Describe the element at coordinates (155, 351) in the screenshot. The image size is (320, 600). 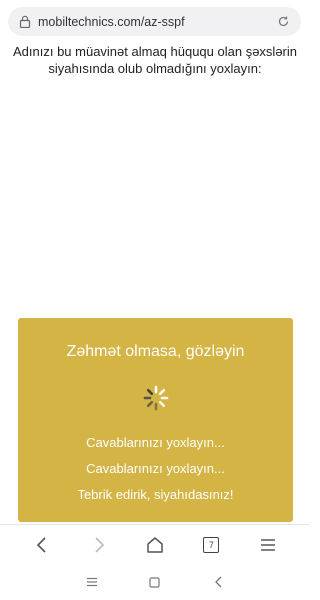
I see `modal-title: Zəhmət olmasa, gözləyin` at that location.